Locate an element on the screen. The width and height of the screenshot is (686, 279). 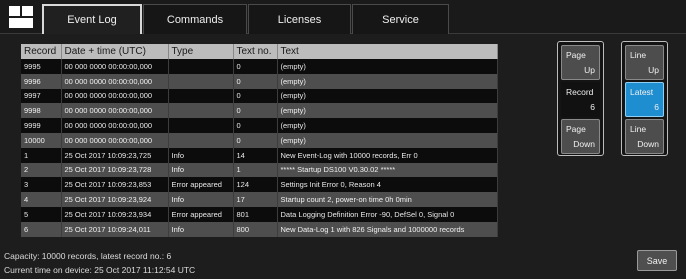
cell-record: 9995 is located at coordinates (41, 66).